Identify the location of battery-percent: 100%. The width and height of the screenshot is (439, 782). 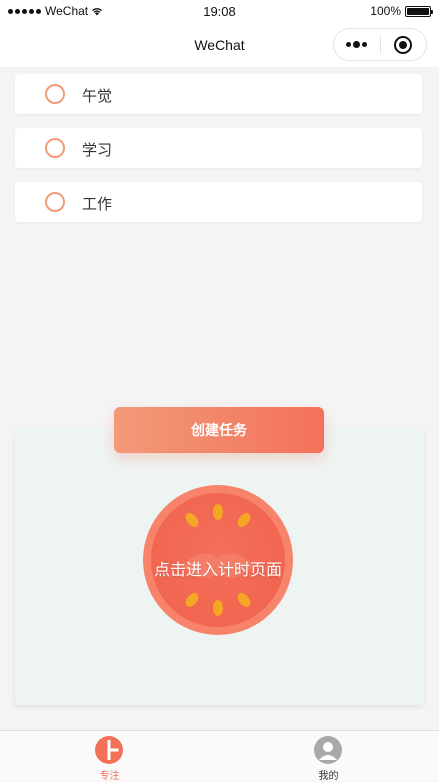
(385, 11).